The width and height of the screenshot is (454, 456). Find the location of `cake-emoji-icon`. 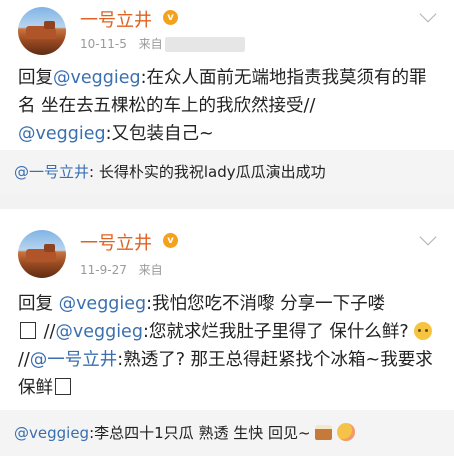

cake-emoji-icon is located at coordinates (324, 432).